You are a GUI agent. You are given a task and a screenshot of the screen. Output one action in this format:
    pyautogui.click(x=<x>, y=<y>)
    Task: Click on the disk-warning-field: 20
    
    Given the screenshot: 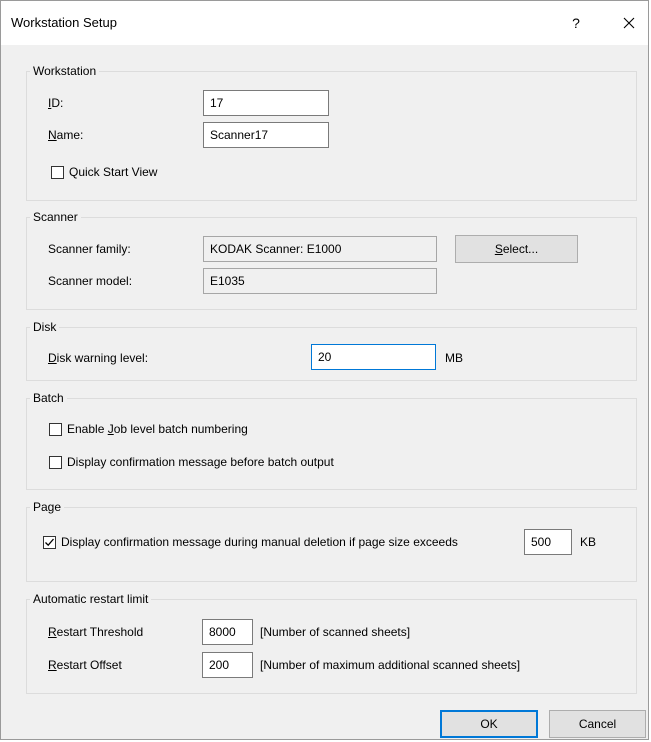 What is the action you would take?
    pyautogui.click(x=373, y=357)
    